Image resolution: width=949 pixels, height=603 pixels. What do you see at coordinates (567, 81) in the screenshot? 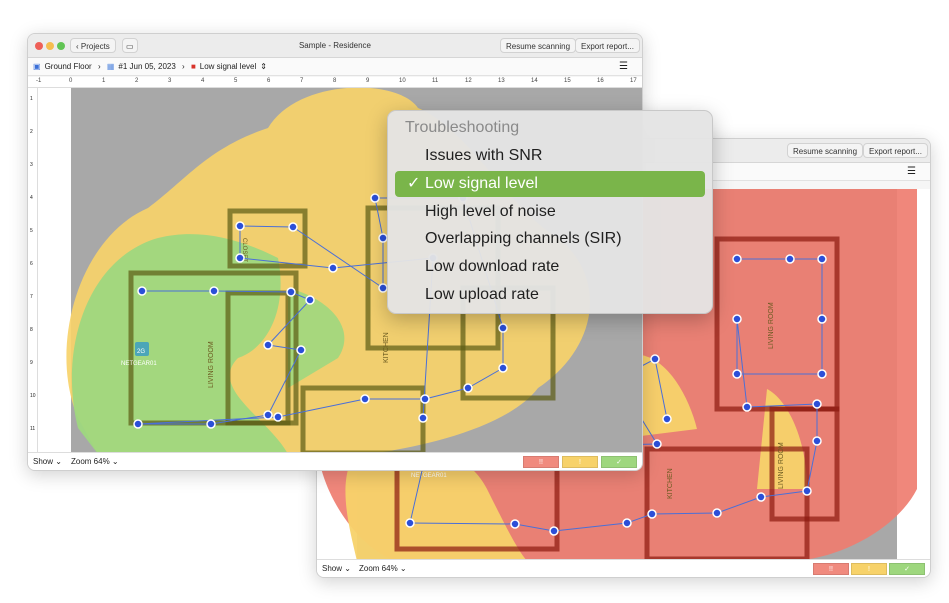
I see `ruler-tick: 15` at bounding box center [567, 81].